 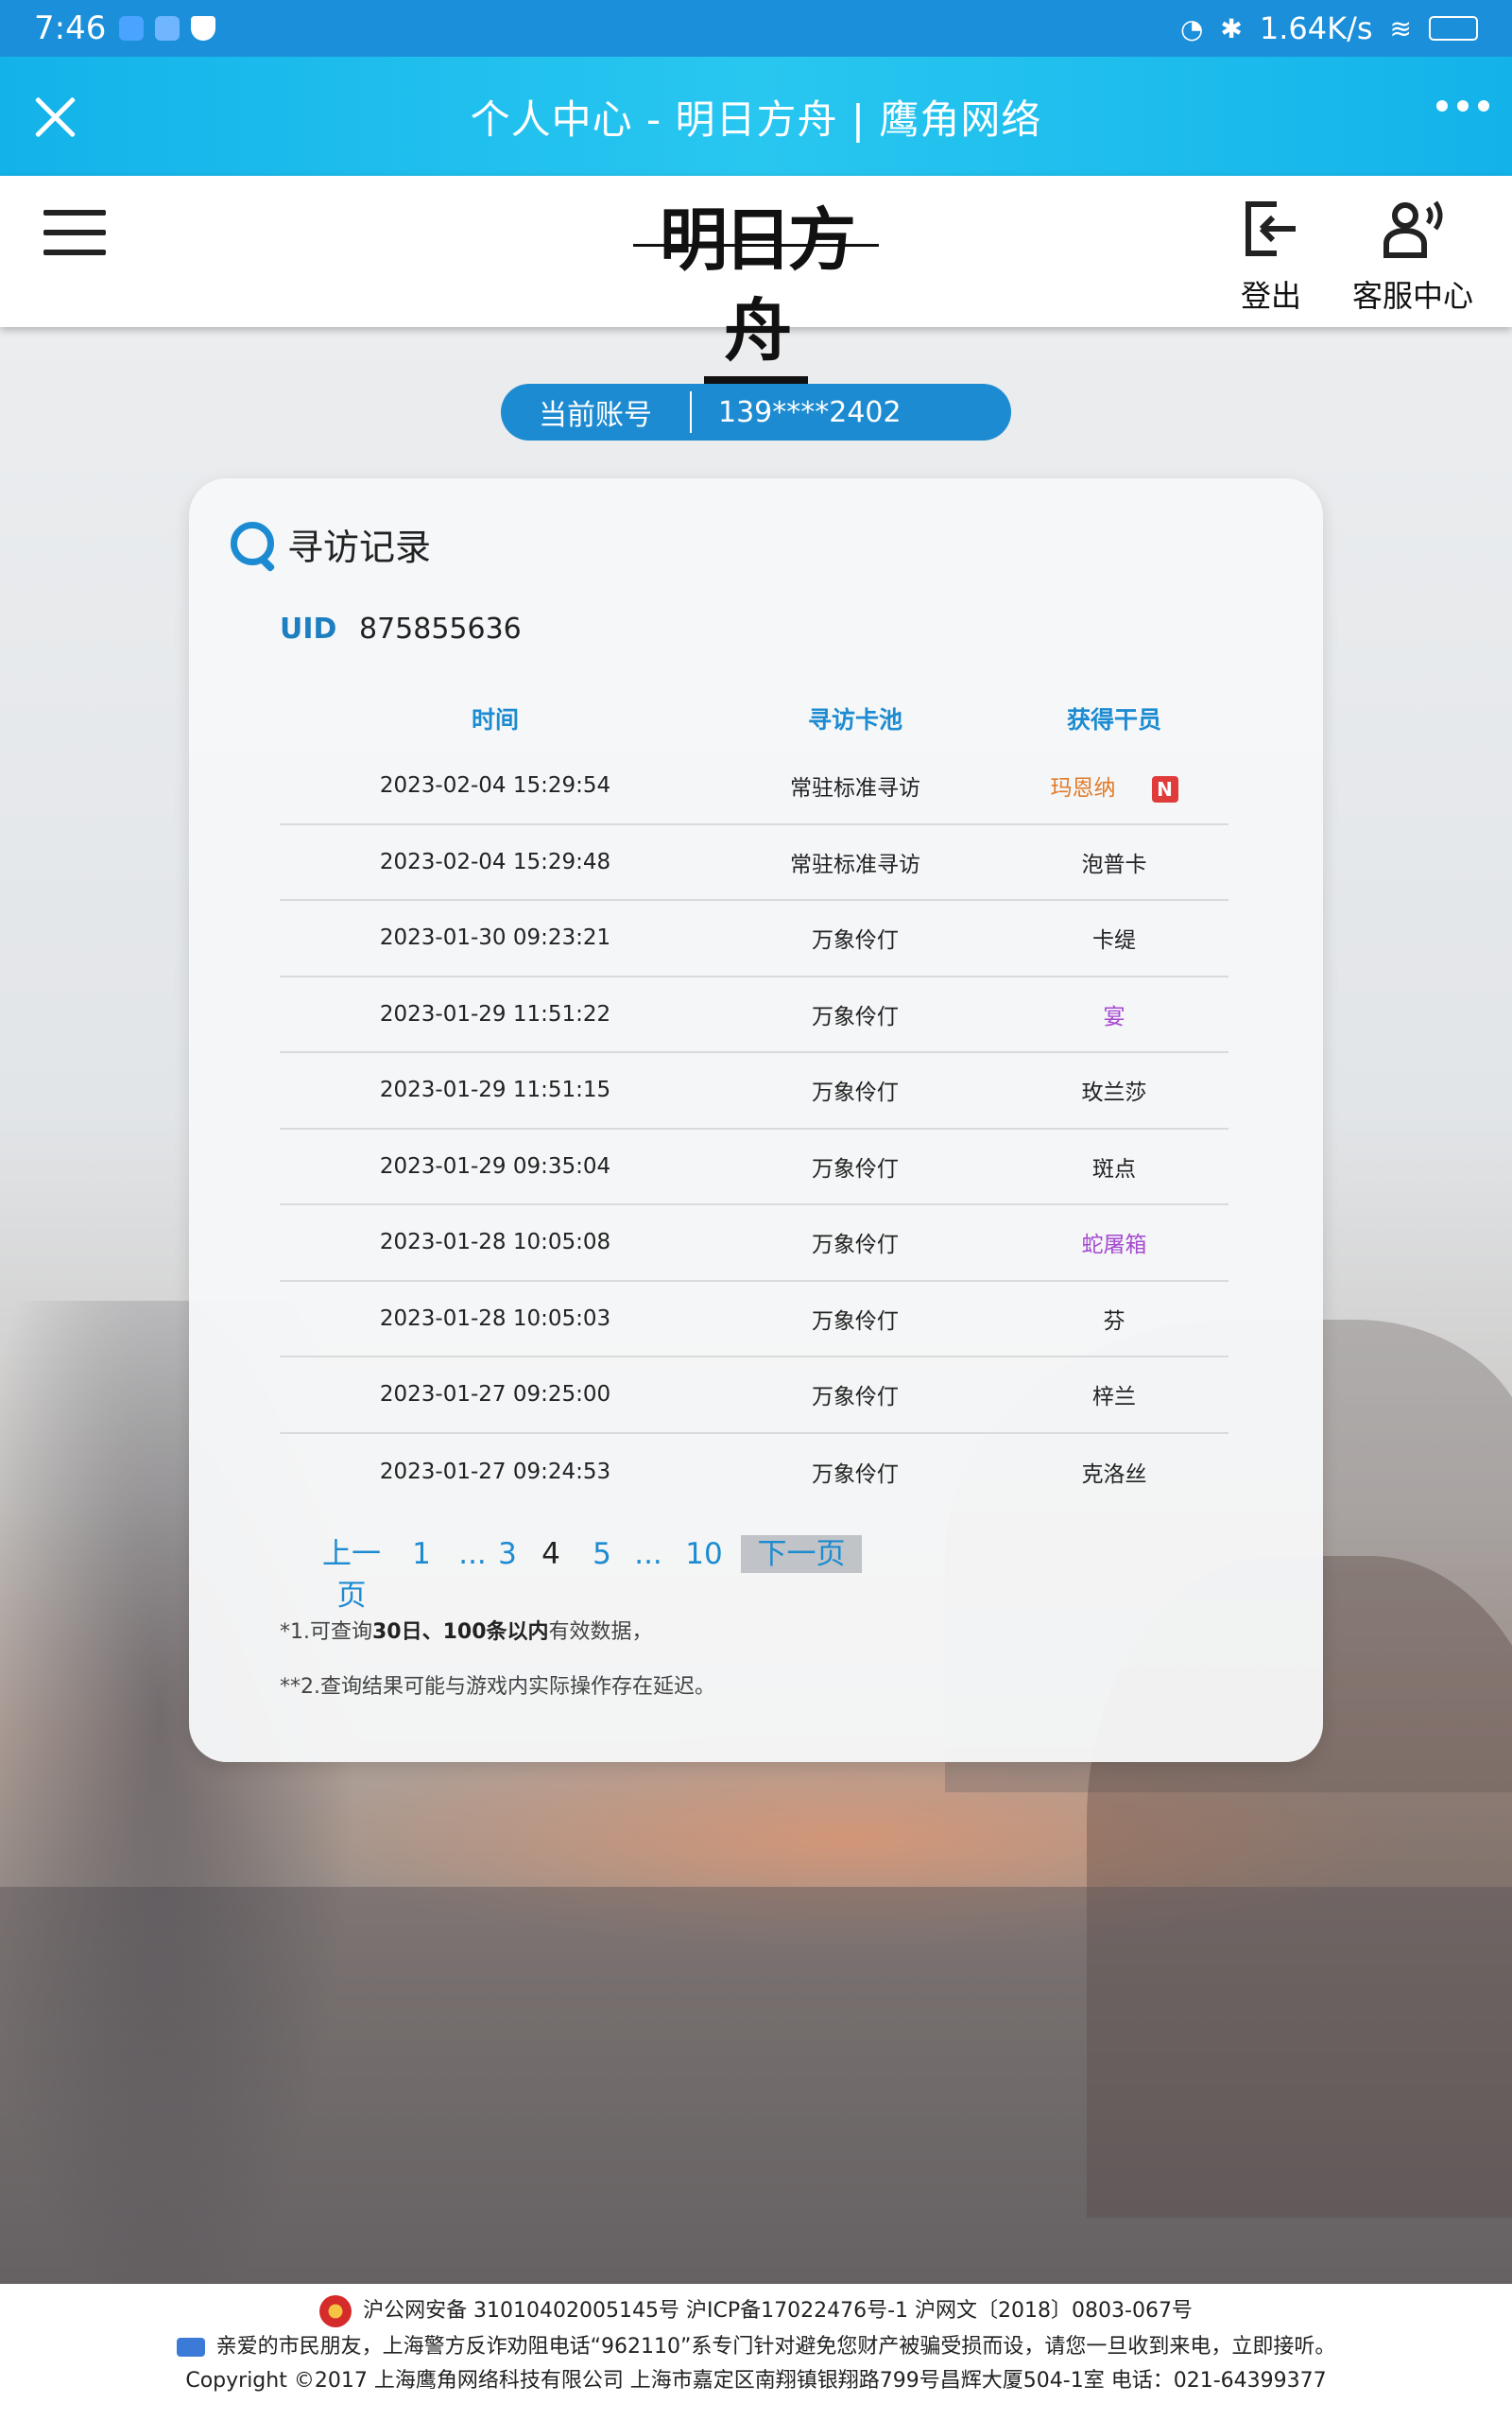 What do you see at coordinates (1164, 789) in the screenshot?
I see `new-badge: N` at bounding box center [1164, 789].